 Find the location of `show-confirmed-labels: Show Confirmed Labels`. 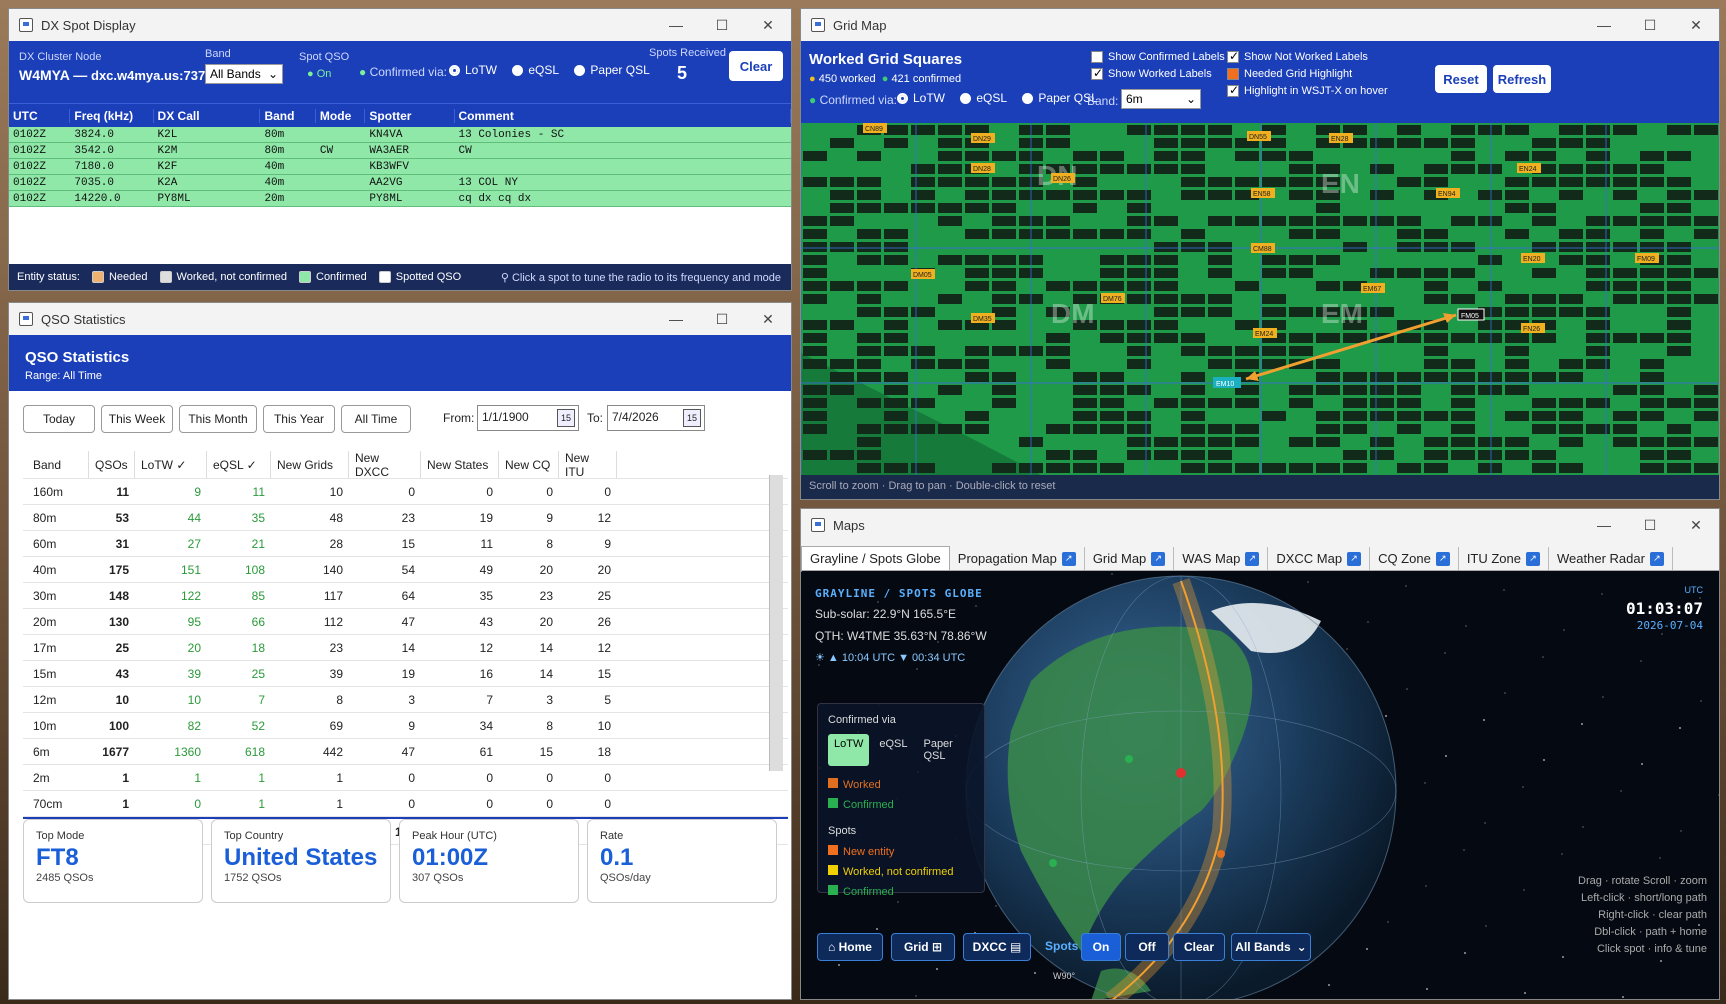

show-confirmed-labels: Show Confirmed Labels is located at coordinates (1158, 57).